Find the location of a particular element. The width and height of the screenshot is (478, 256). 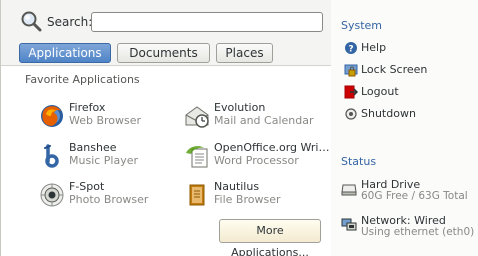

app-description: Word Processor is located at coordinates (256, 160).